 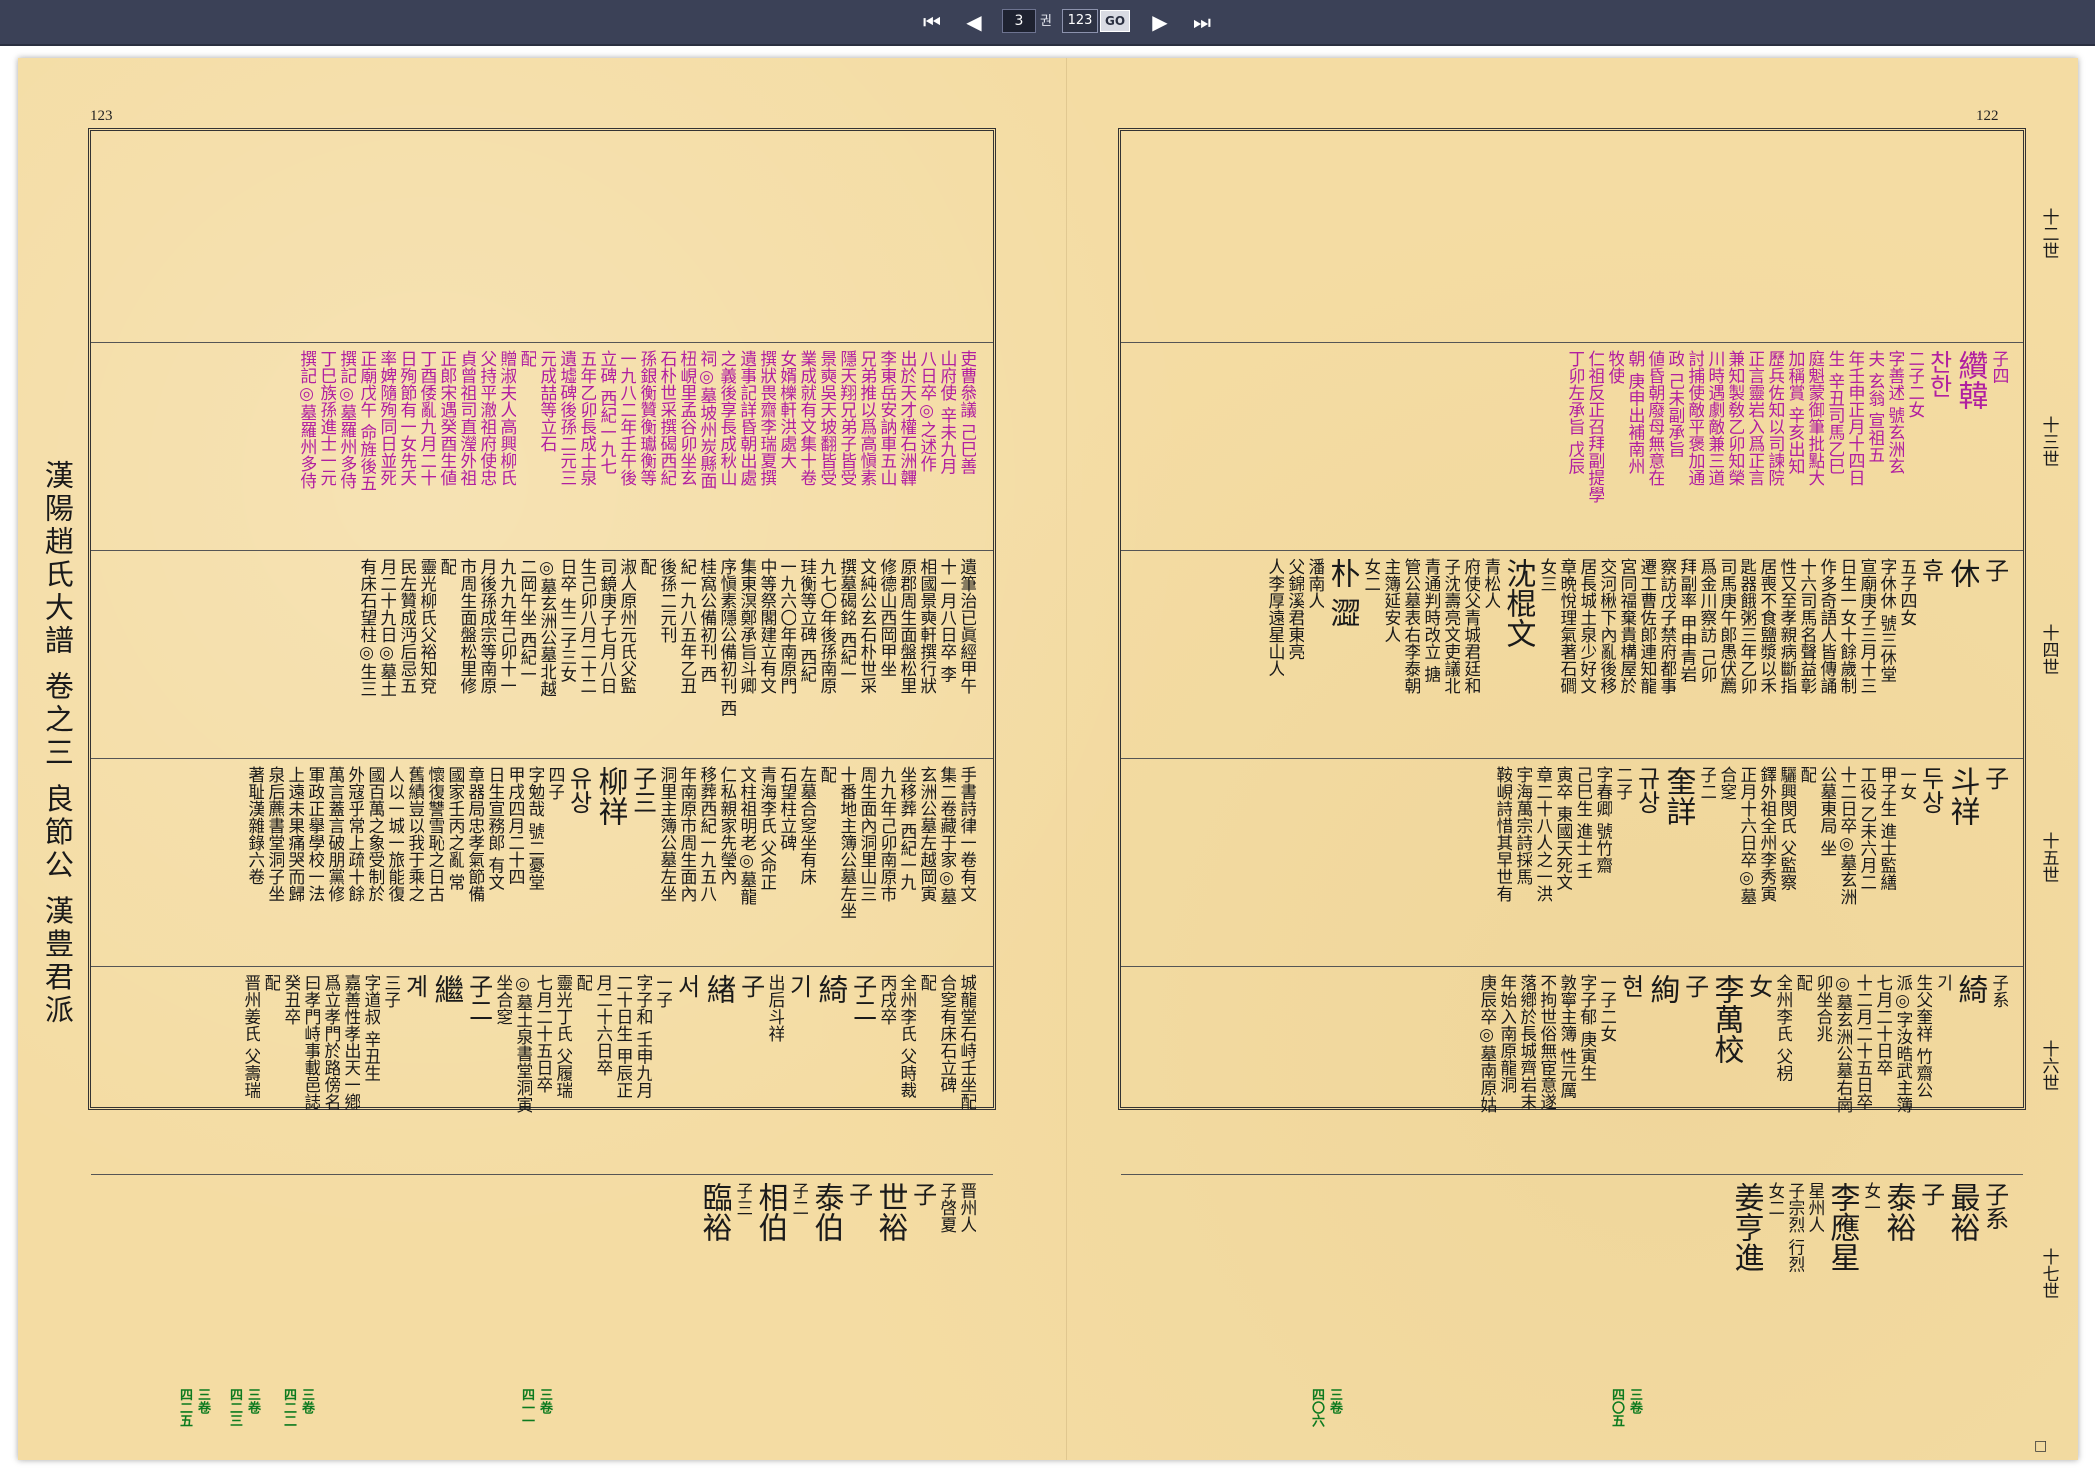 I want to click on last-page-button: ⏭, so click(x=1202, y=22).